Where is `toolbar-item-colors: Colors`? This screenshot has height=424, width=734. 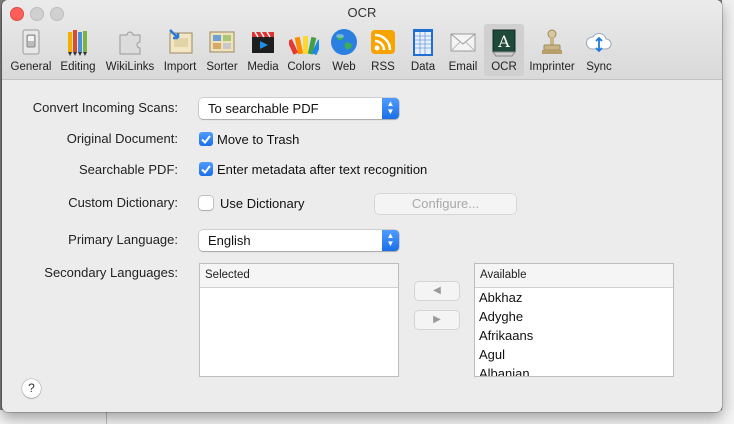
toolbar-item-colors: Colors is located at coordinates (304, 50).